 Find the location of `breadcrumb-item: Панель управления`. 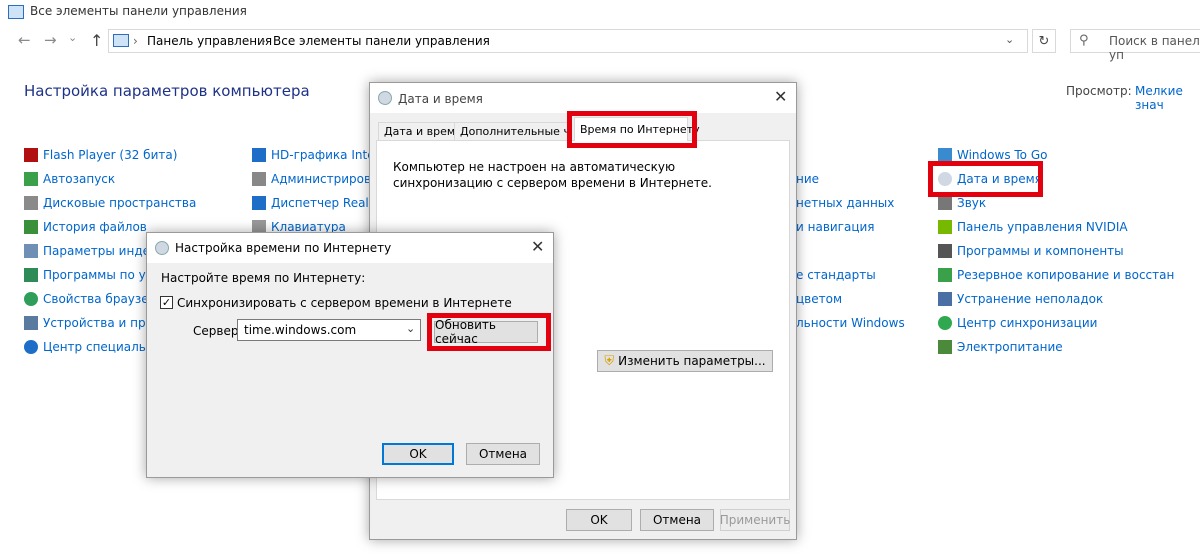

breadcrumb-item: Панель управления is located at coordinates (209, 41).